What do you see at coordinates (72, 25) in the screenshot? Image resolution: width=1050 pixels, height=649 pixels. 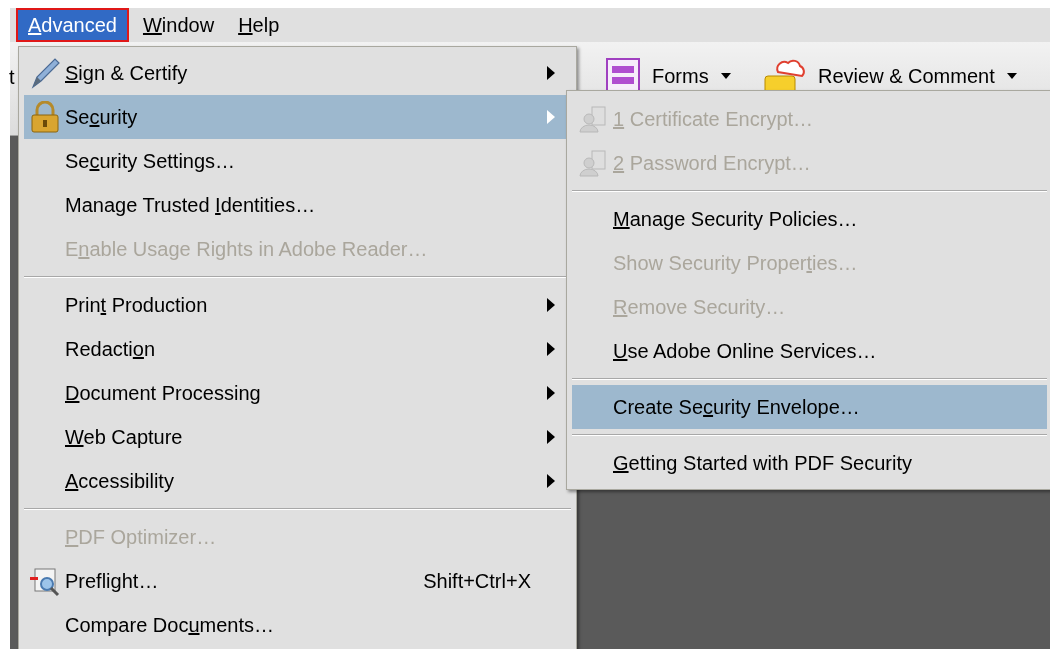 I see `menu-bar-item: Advanced` at bounding box center [72, 25].